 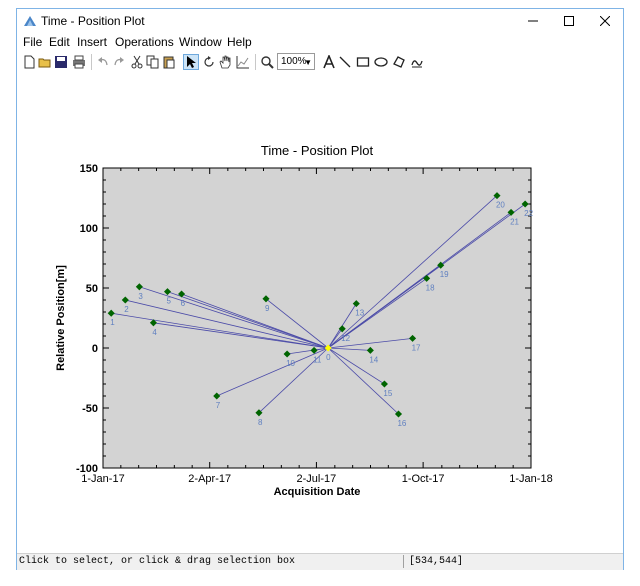 I want to click on menu-window: Window, so click(x=200, y=42).